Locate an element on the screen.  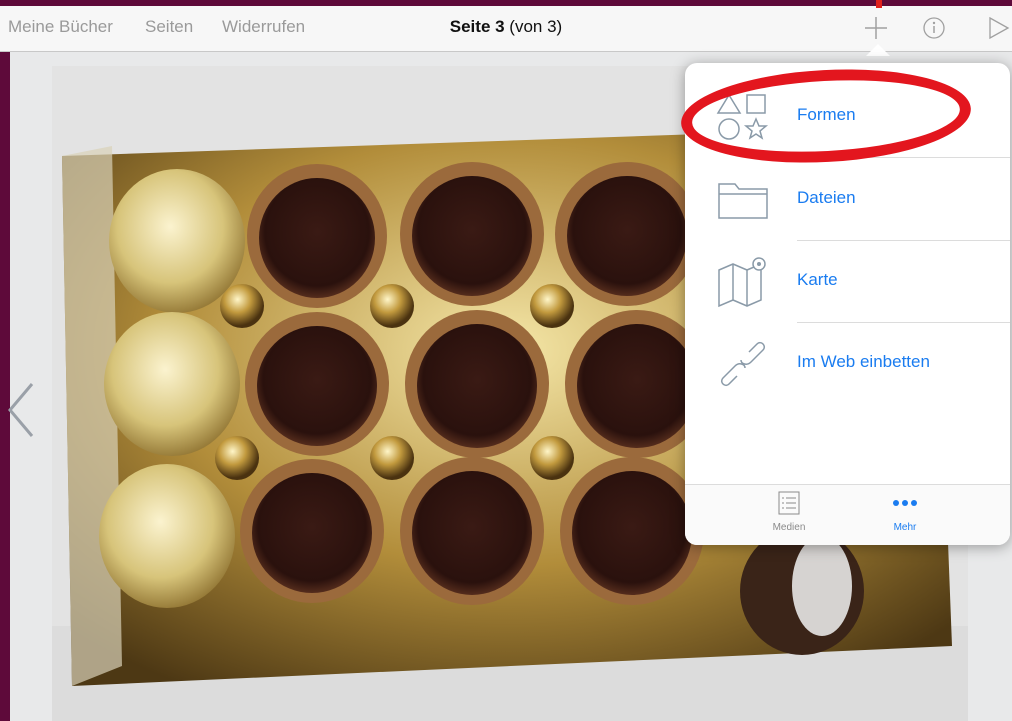
tab-label: Medien is located at coordinates (789, 527).